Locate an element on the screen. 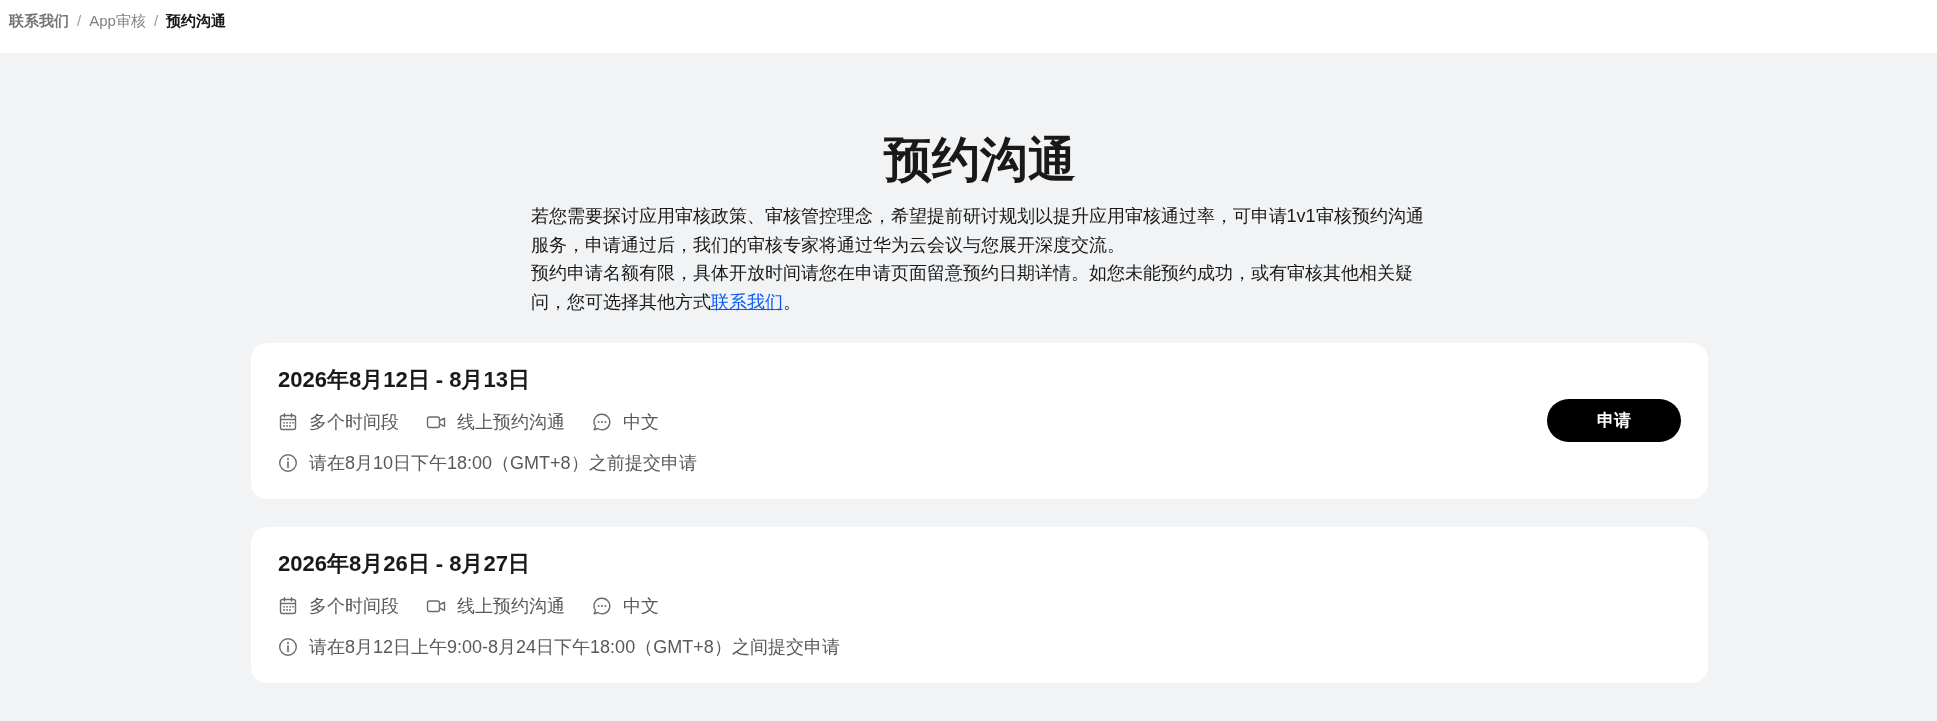  deadline-note: 请在8月12日上午9:00-8月24日下午18:00（GMT+8）之间提交申请 is located at coordinates (574, 647).